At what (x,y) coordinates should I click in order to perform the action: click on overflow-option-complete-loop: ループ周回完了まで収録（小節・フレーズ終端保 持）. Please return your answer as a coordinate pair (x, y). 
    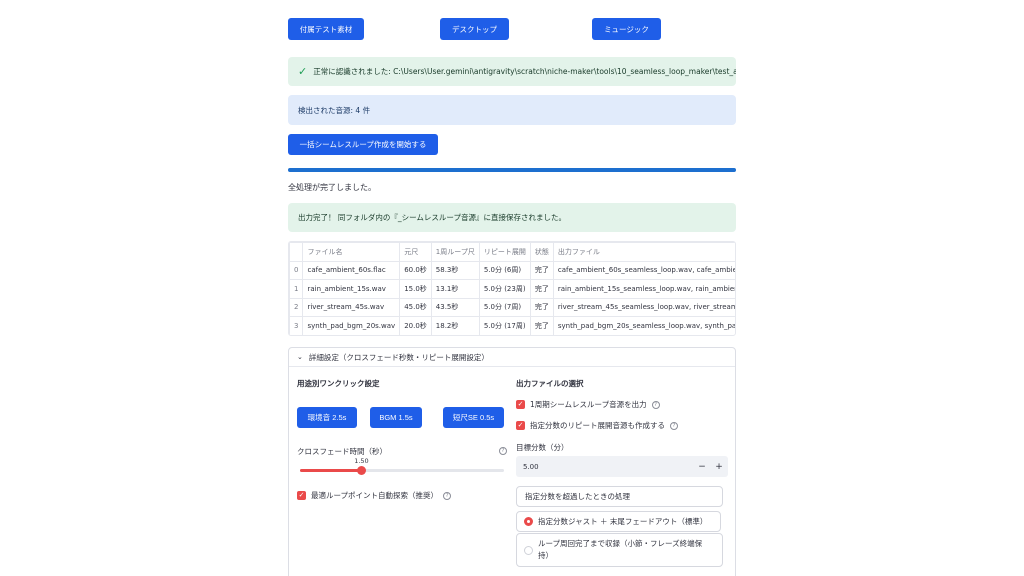
    Looking at the image, I should click on (619, 550).